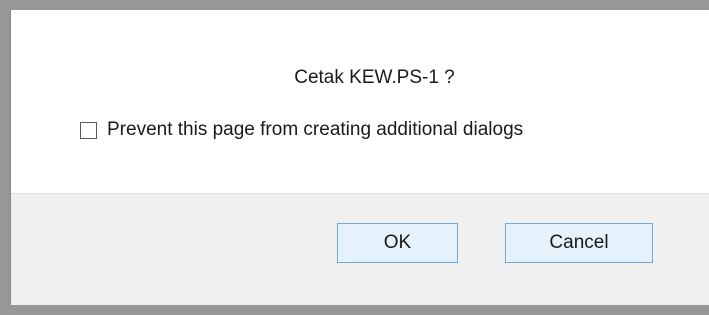 Image resolution: width=709 pixels, height=315 pixels. What do you see at coordinates (88, 130) in the screenshot?
I see `prevent-dialogs-checkbox` at bounding box center [88, 130].